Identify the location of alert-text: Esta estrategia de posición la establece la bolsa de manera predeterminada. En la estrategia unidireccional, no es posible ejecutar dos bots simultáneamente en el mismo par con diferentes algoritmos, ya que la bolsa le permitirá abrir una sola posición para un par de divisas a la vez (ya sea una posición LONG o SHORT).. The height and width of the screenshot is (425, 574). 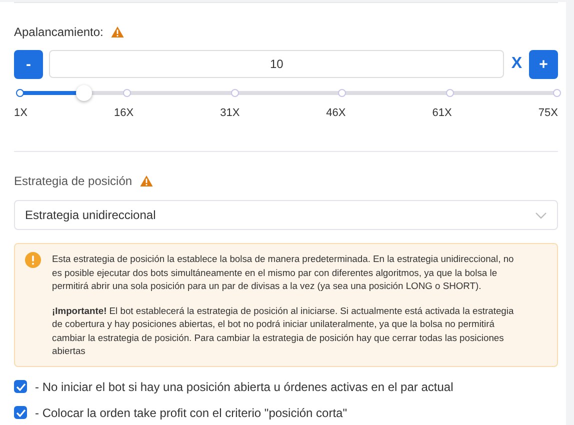
(283, 272).